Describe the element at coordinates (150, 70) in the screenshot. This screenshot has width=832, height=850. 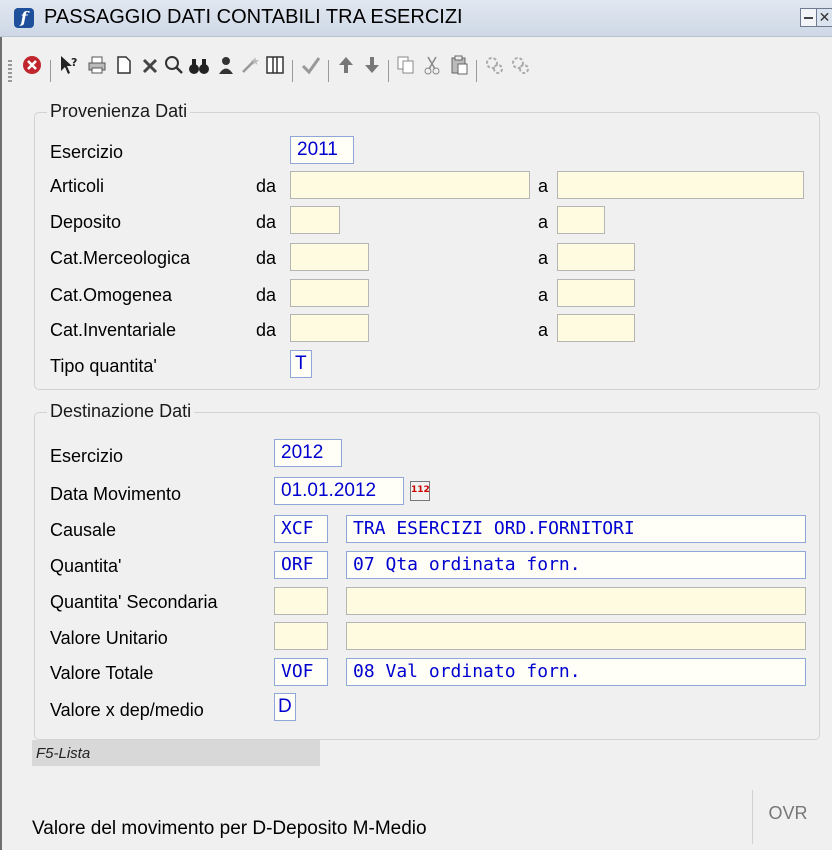
I see `delete-icon` at that location.